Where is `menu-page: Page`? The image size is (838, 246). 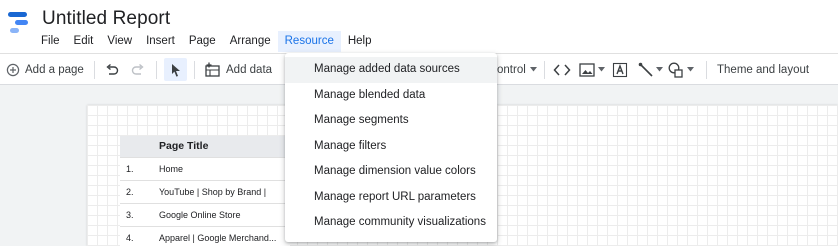 menu-page: Page is located at coordinates (202, 41).